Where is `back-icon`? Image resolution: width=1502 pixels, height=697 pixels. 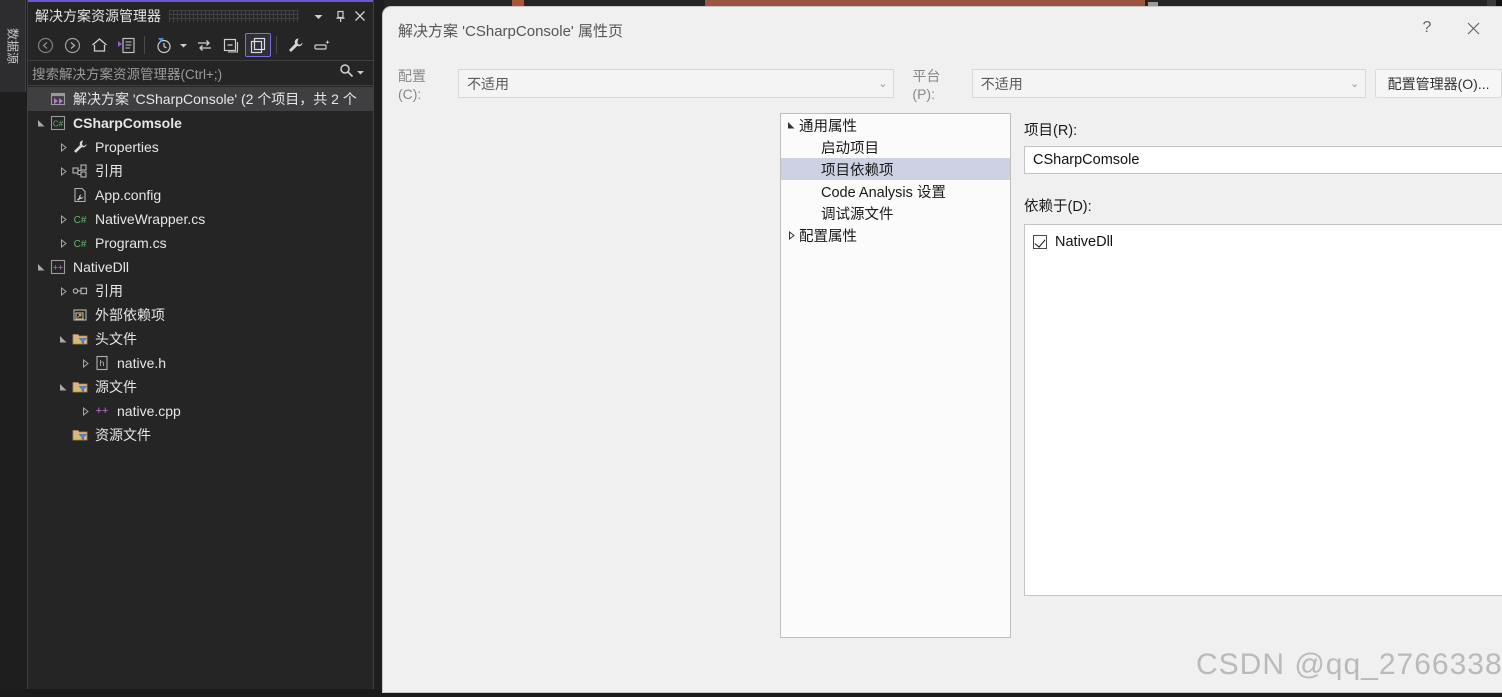 back-icon is located at coordinates (45, 45).